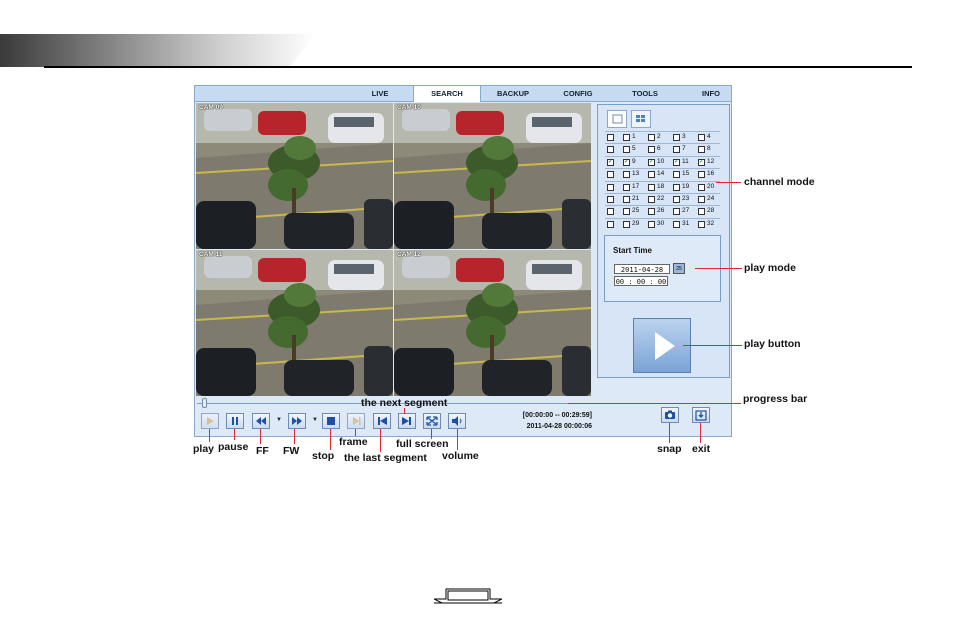 Image resolution: width=955 pixels, height=636 pixels. I want to click on video-tile-cam11: CAM 11, so click(294, 323).